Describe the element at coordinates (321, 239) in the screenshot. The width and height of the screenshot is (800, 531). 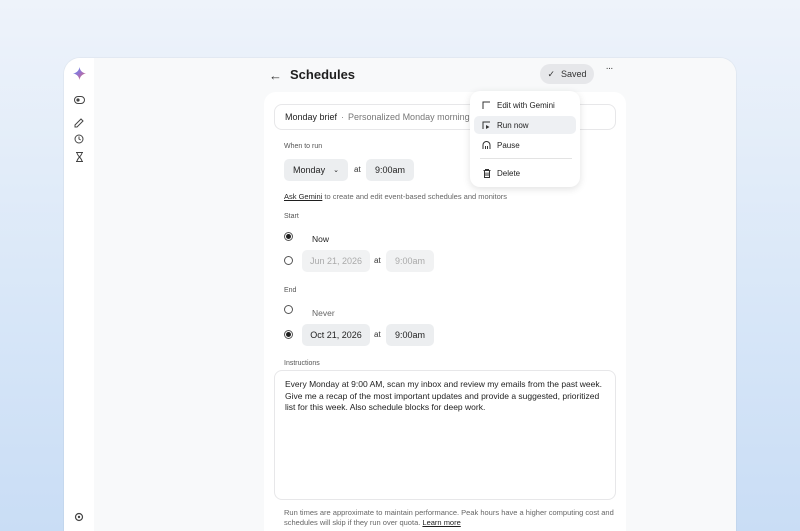
I see `start-now-label: Now` at that location.